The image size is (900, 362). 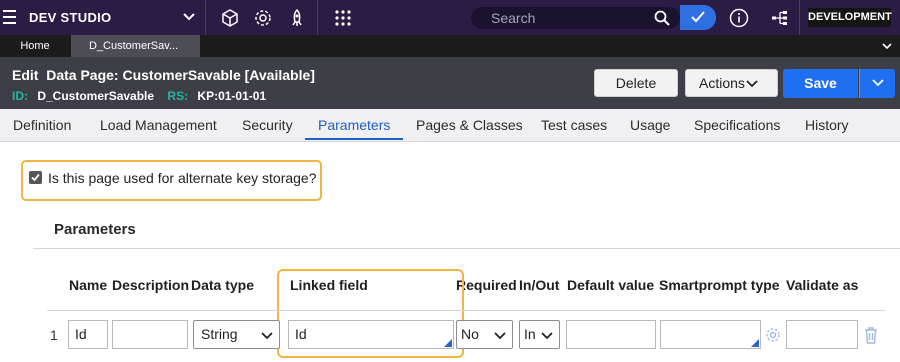 I want to click on column-header-data-type: Data type, so click(x=223, y=285).